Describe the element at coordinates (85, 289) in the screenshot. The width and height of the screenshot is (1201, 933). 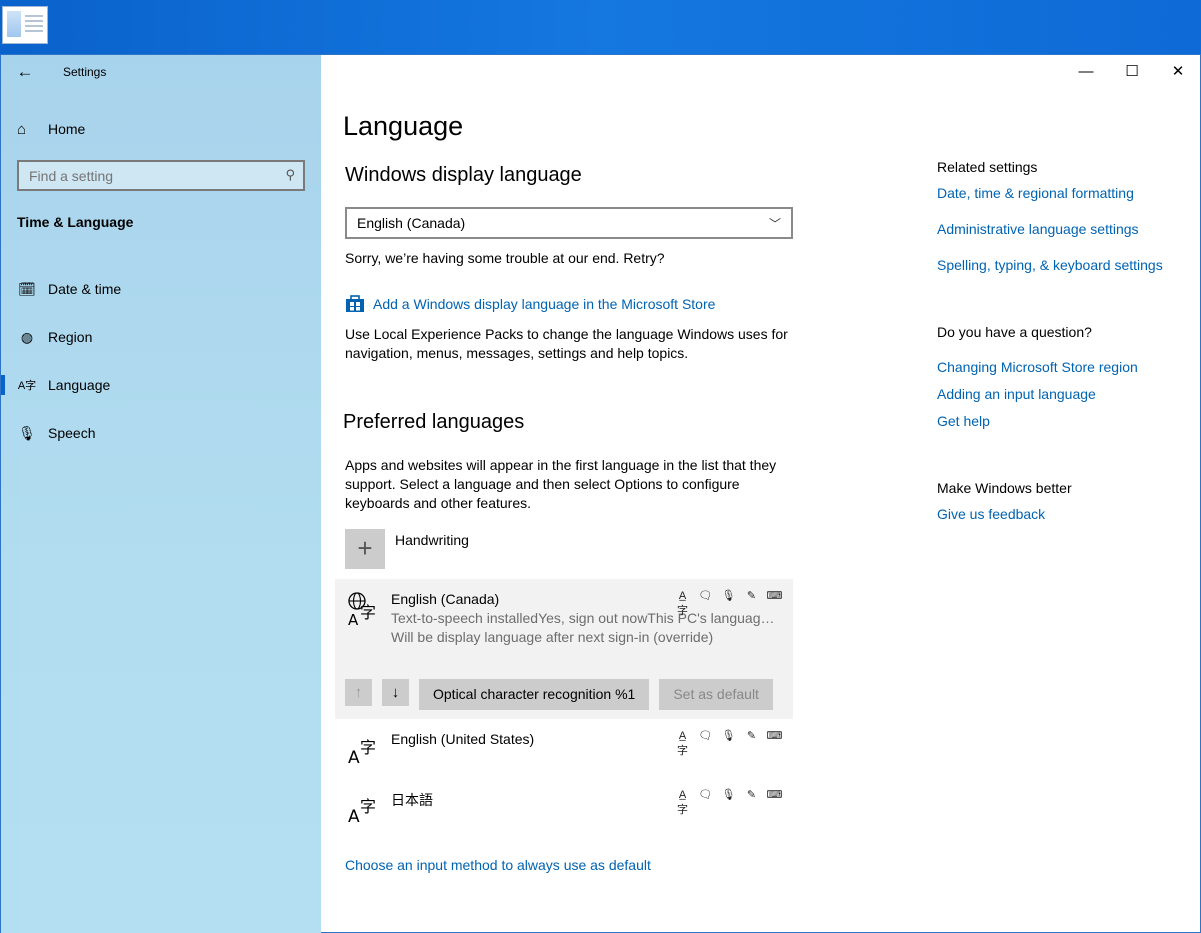
I see `sidebar-item-label: Date & time` at that location.